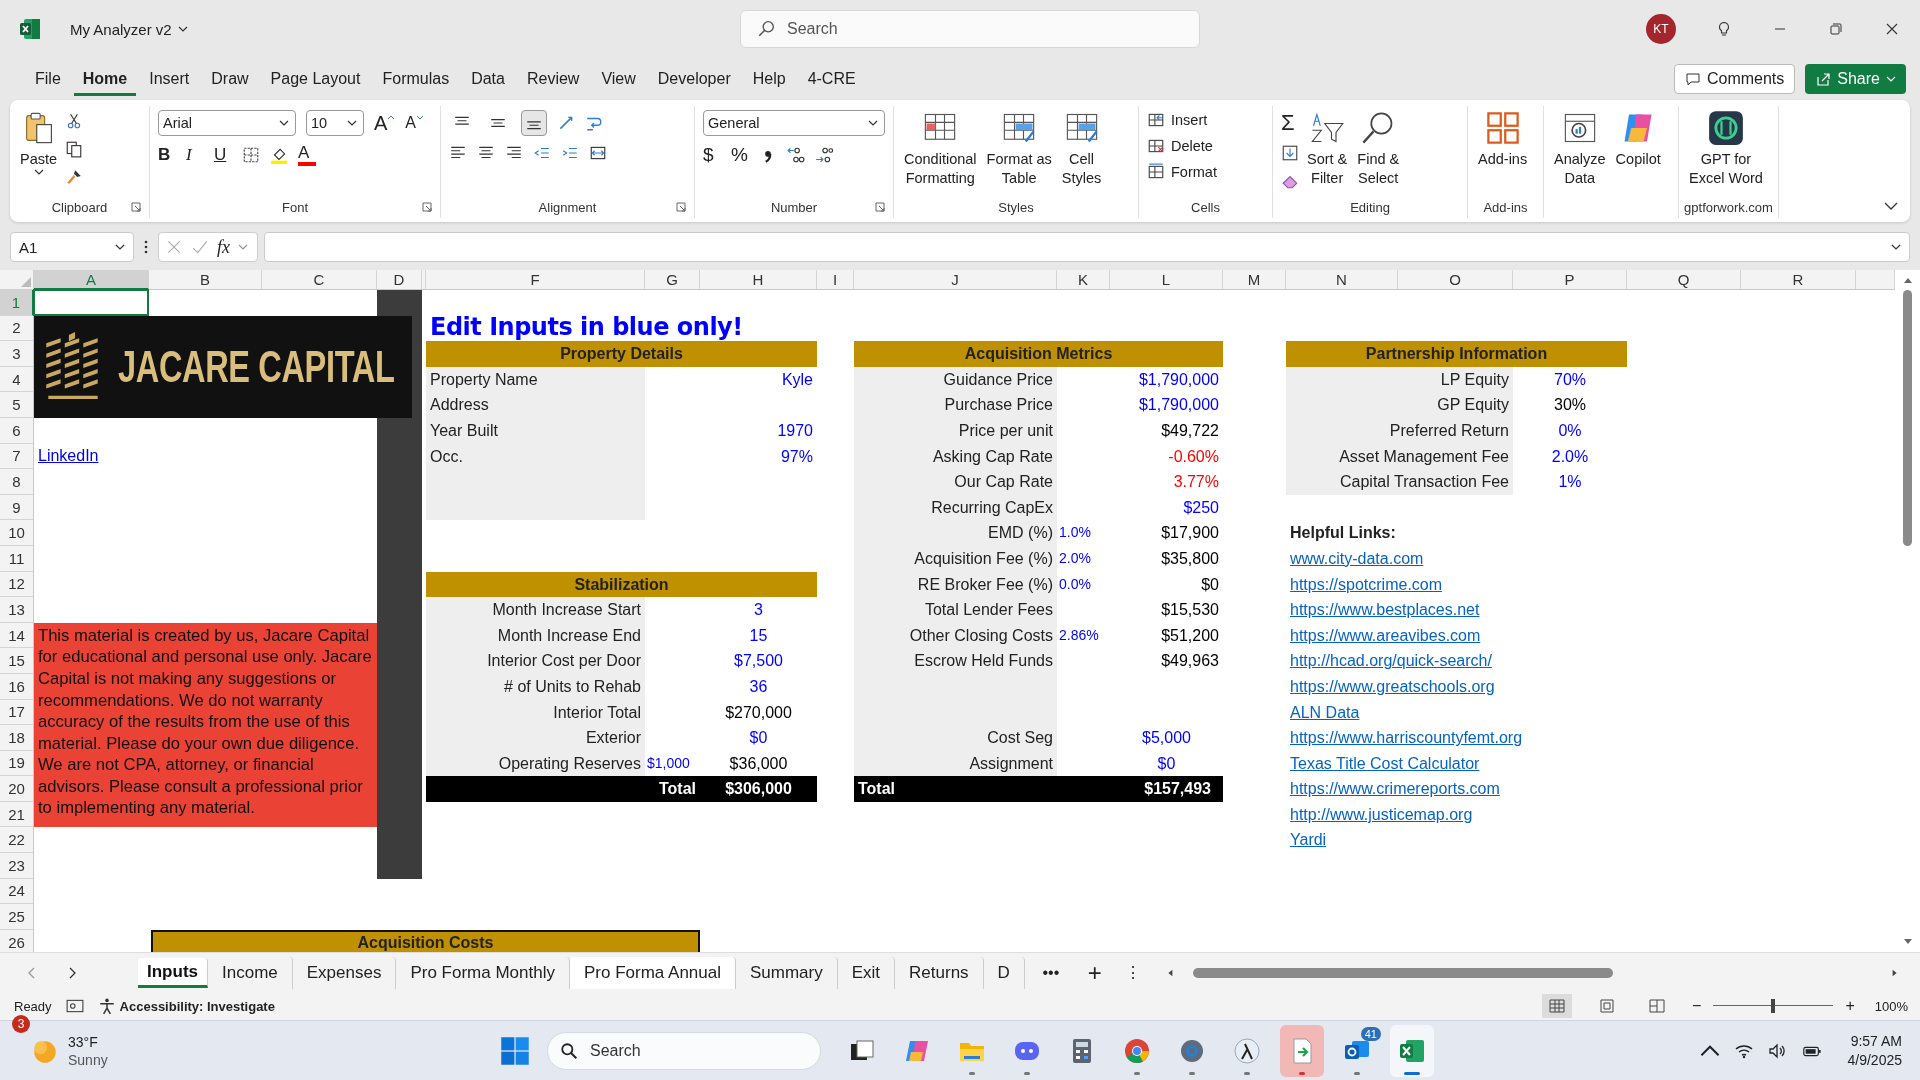 The image size is (1920, 1080). I want to click on file-name-button: My Analyzer v2, so click(129, 29).